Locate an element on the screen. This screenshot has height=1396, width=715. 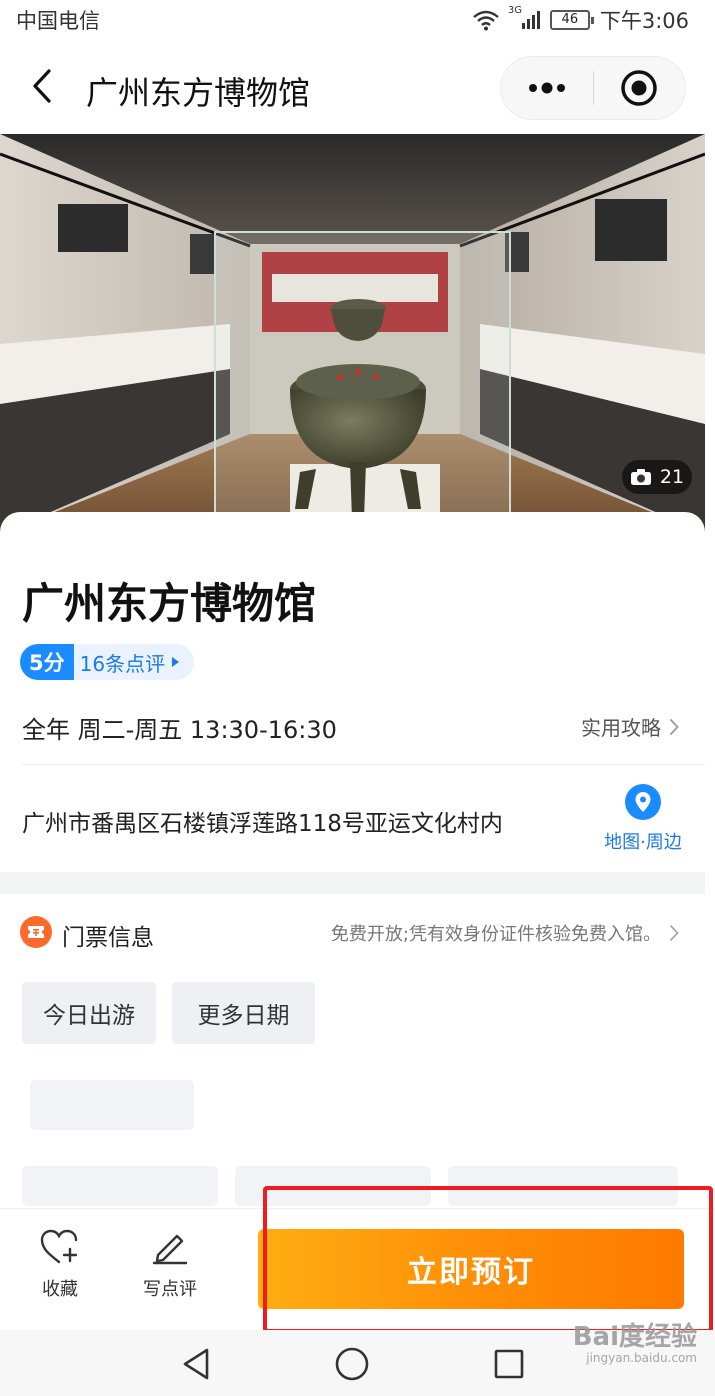
chevron-left-icon is located at coordinates (42, 86).